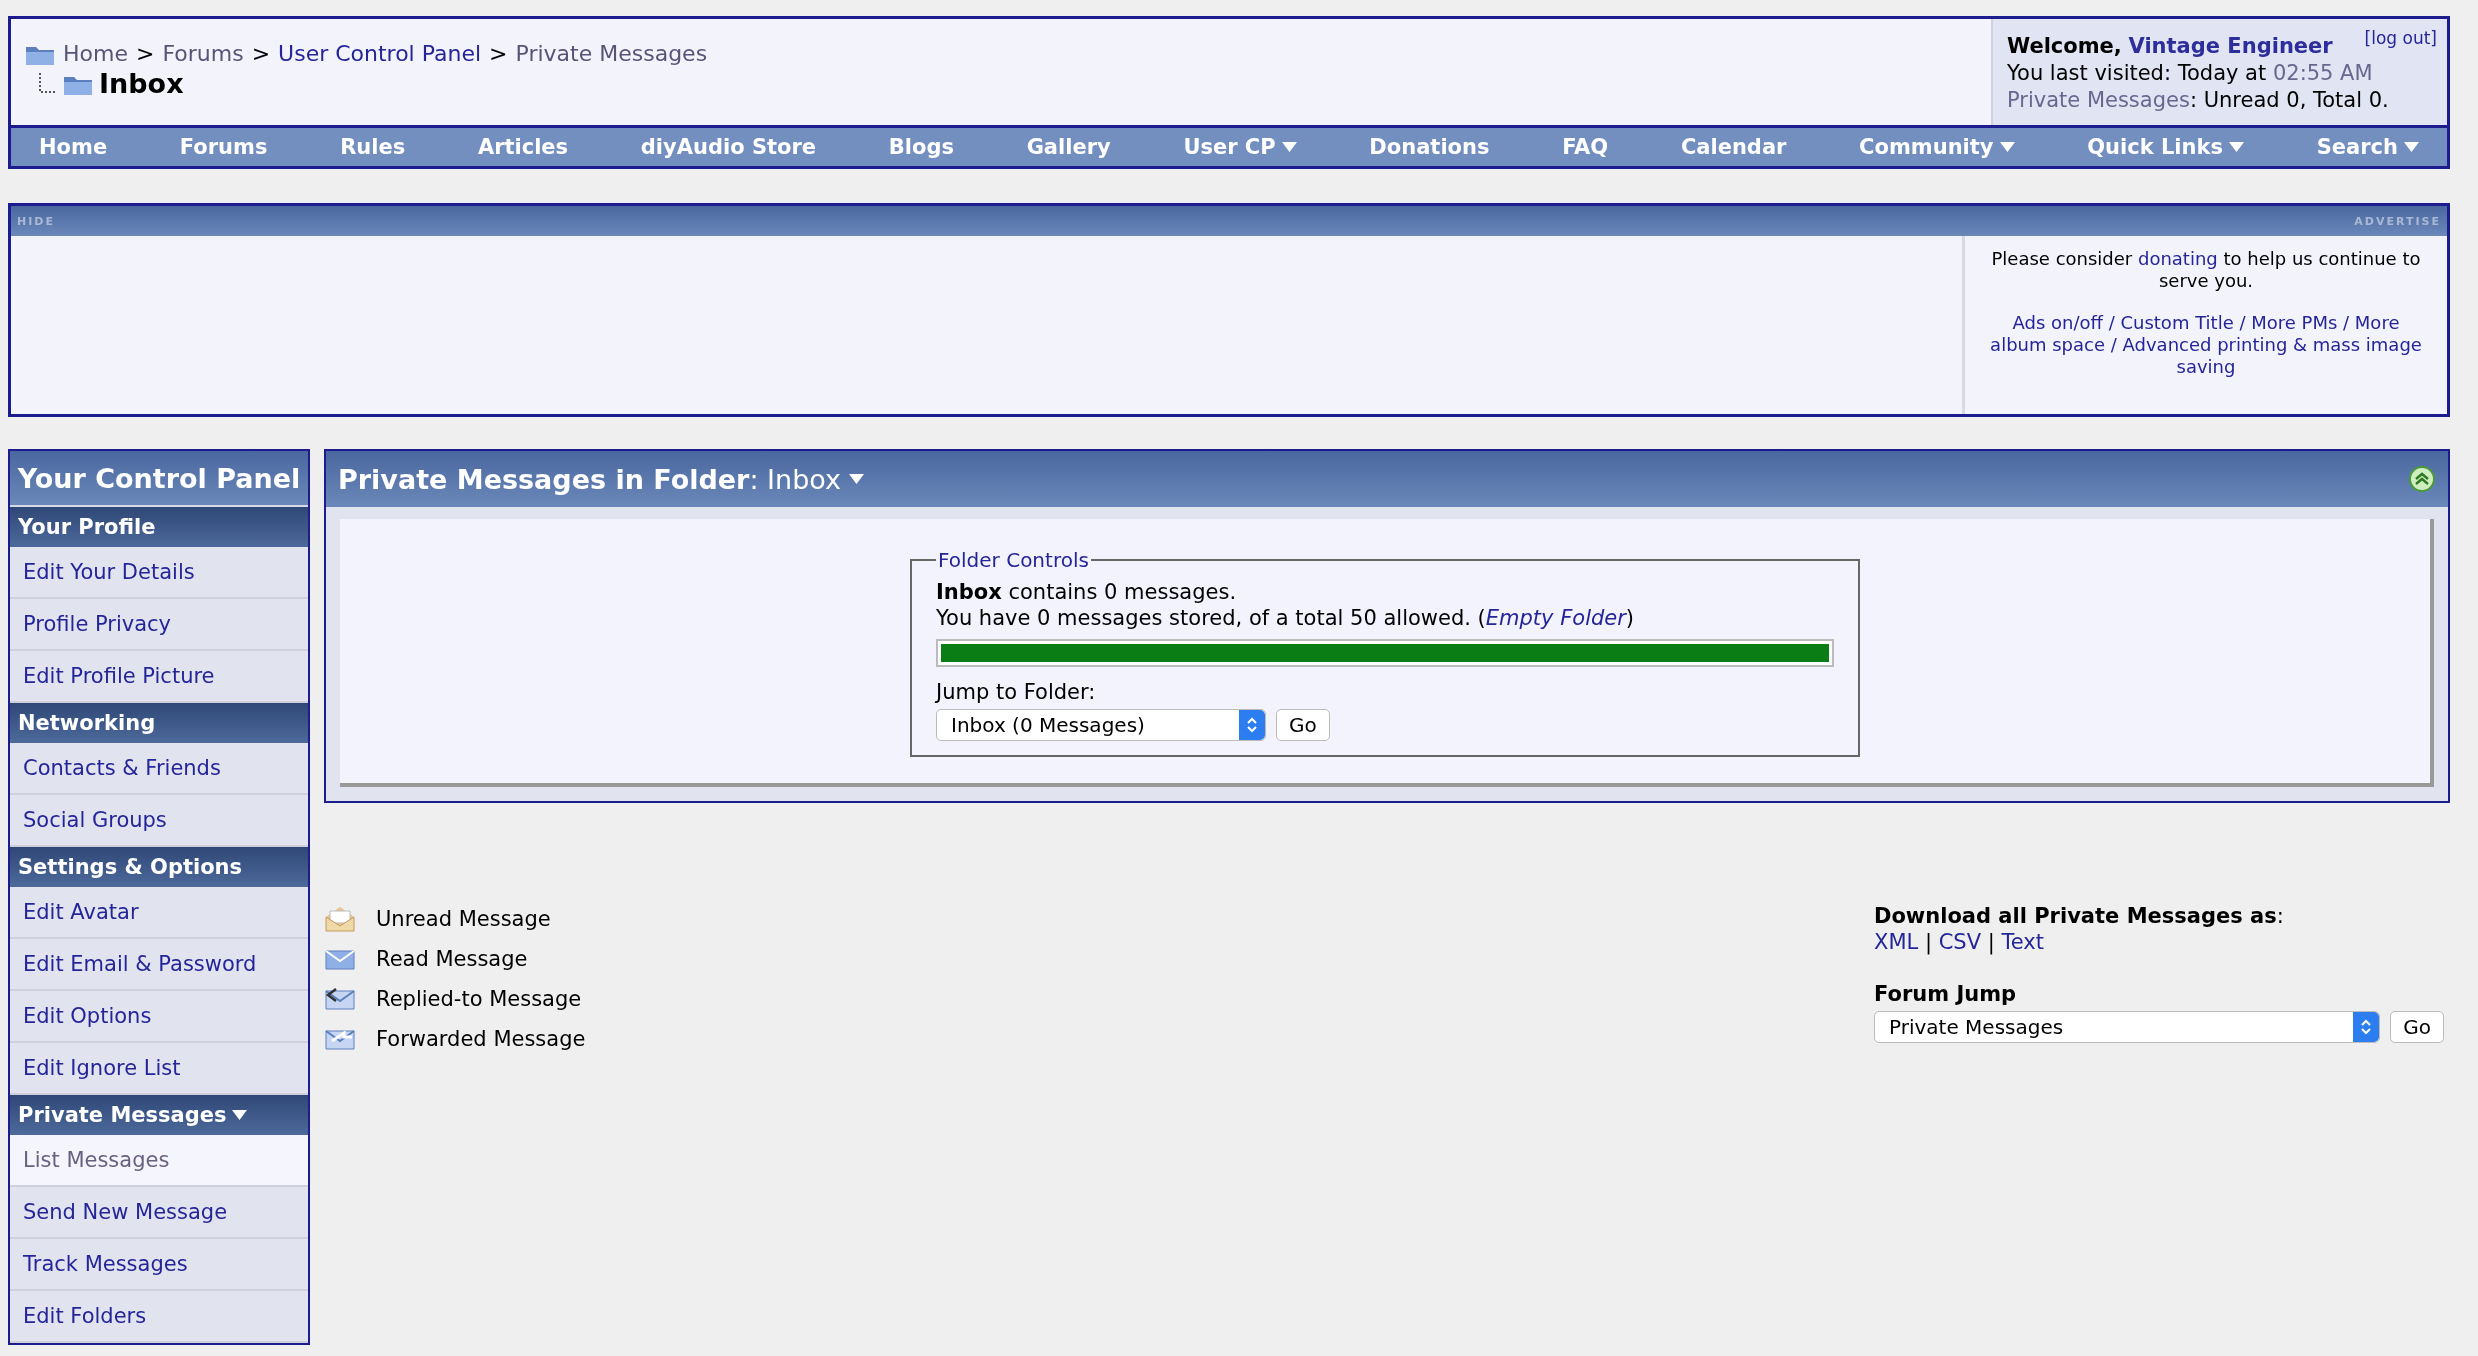 The image size is (2478, 1356). What do you see at coordinates (1555, 618) in the screenshot?
I see `empty-folder-link: Empty Folder` at bounding box center [1555, 618].